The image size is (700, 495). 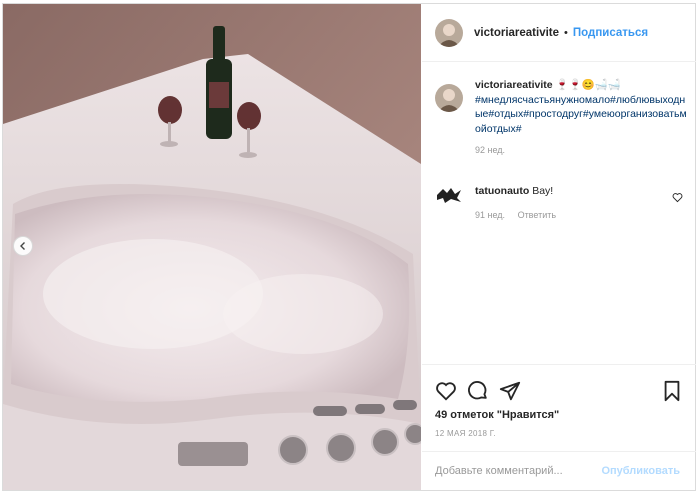 I want to click on bookmark-icon, so click(x=672, y=391).